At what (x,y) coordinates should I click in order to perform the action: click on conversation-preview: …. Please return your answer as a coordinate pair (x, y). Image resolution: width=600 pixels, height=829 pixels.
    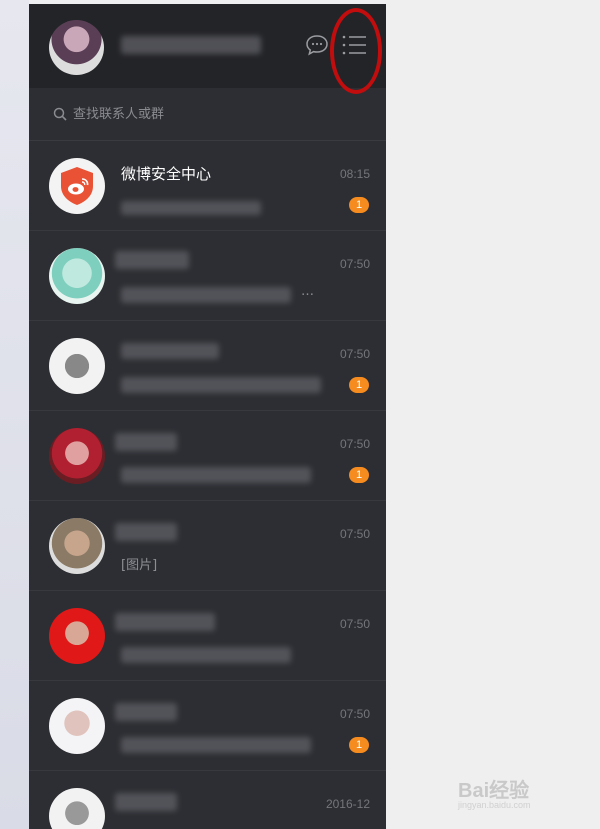
    Looking at the image, I should click on (307, 291).